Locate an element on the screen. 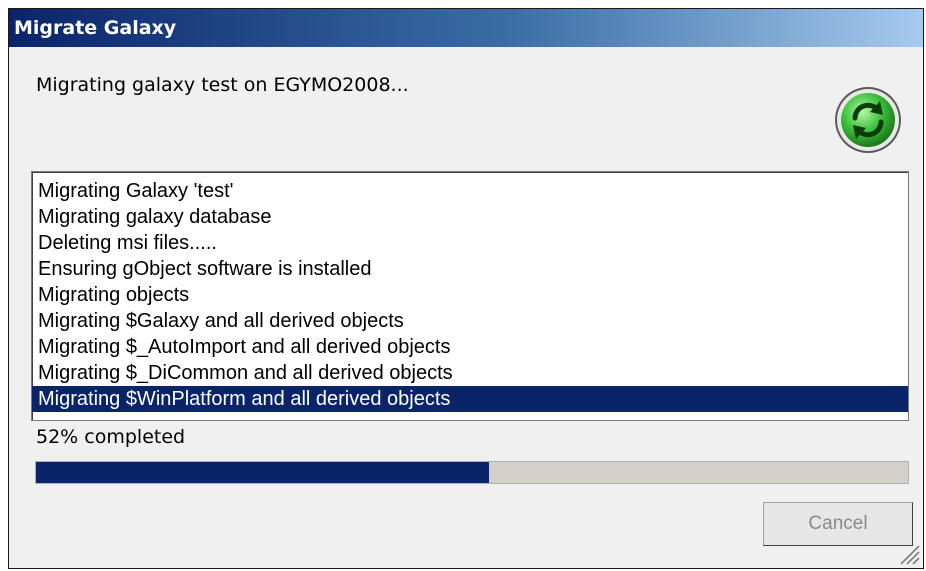 Image resolution: width=926 pixels, height=571 pixels. progress-bar-fill is located at coordinates (263, 472).